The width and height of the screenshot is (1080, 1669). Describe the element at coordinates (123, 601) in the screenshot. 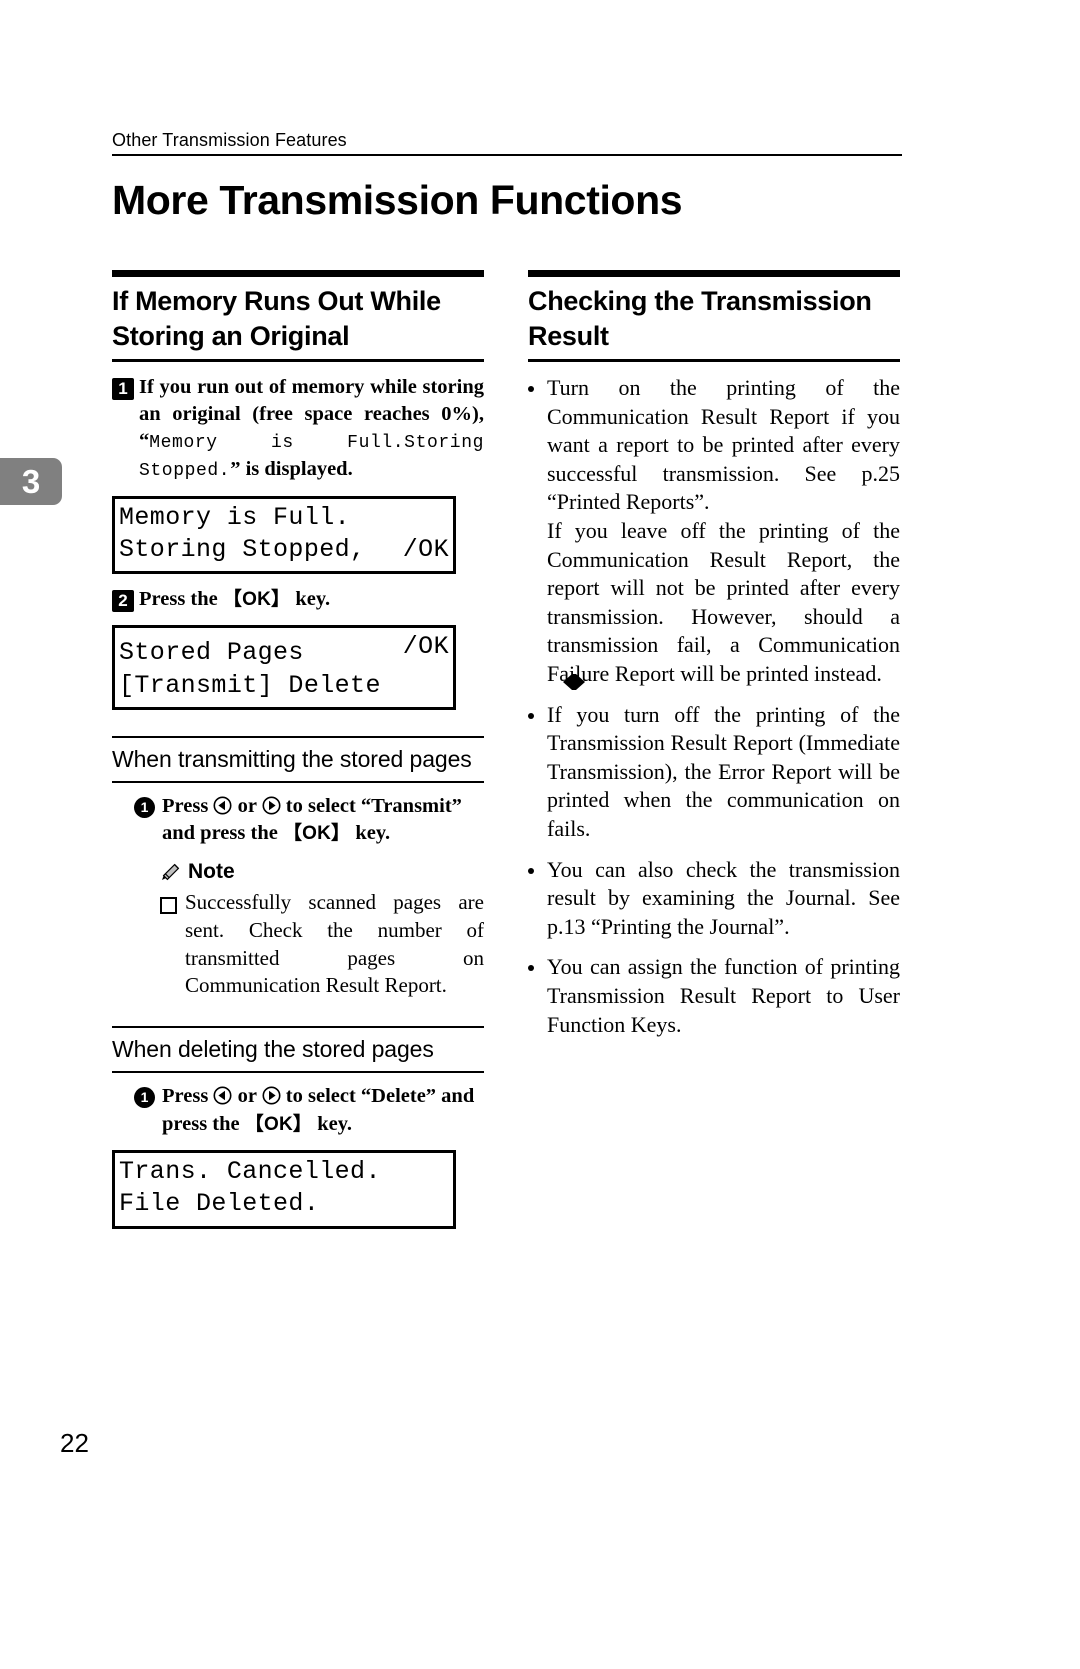

I see `step-number-badge: 2` at that location.